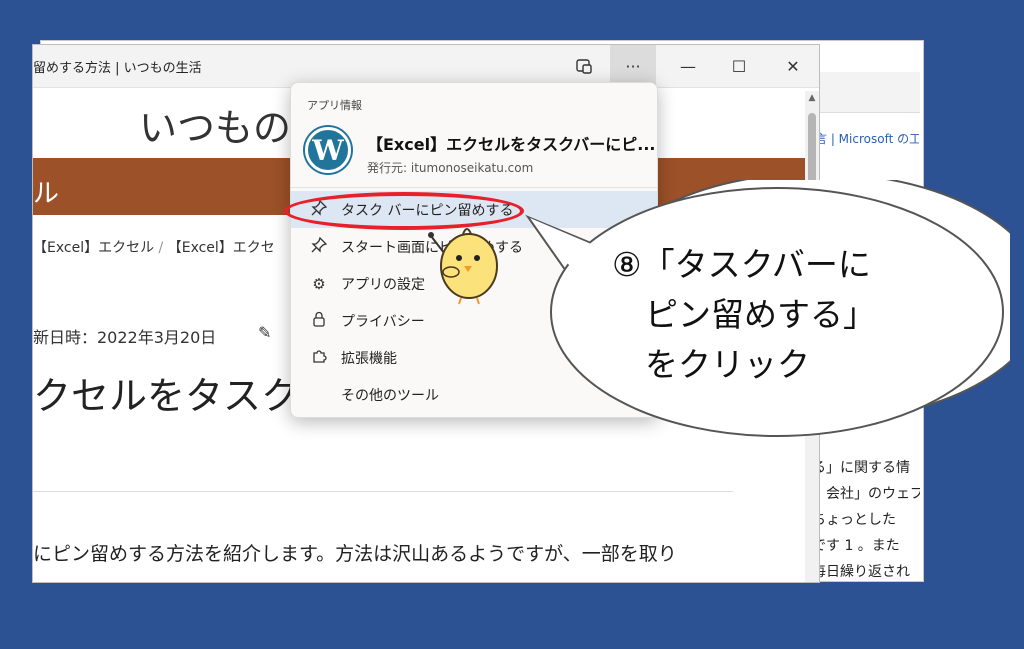 Image resolution: width=1024 pixels, height=649 pixels. Describe the element at coordinates (319, 358) in the screenshot. I see `puzzle-icon` at that location.